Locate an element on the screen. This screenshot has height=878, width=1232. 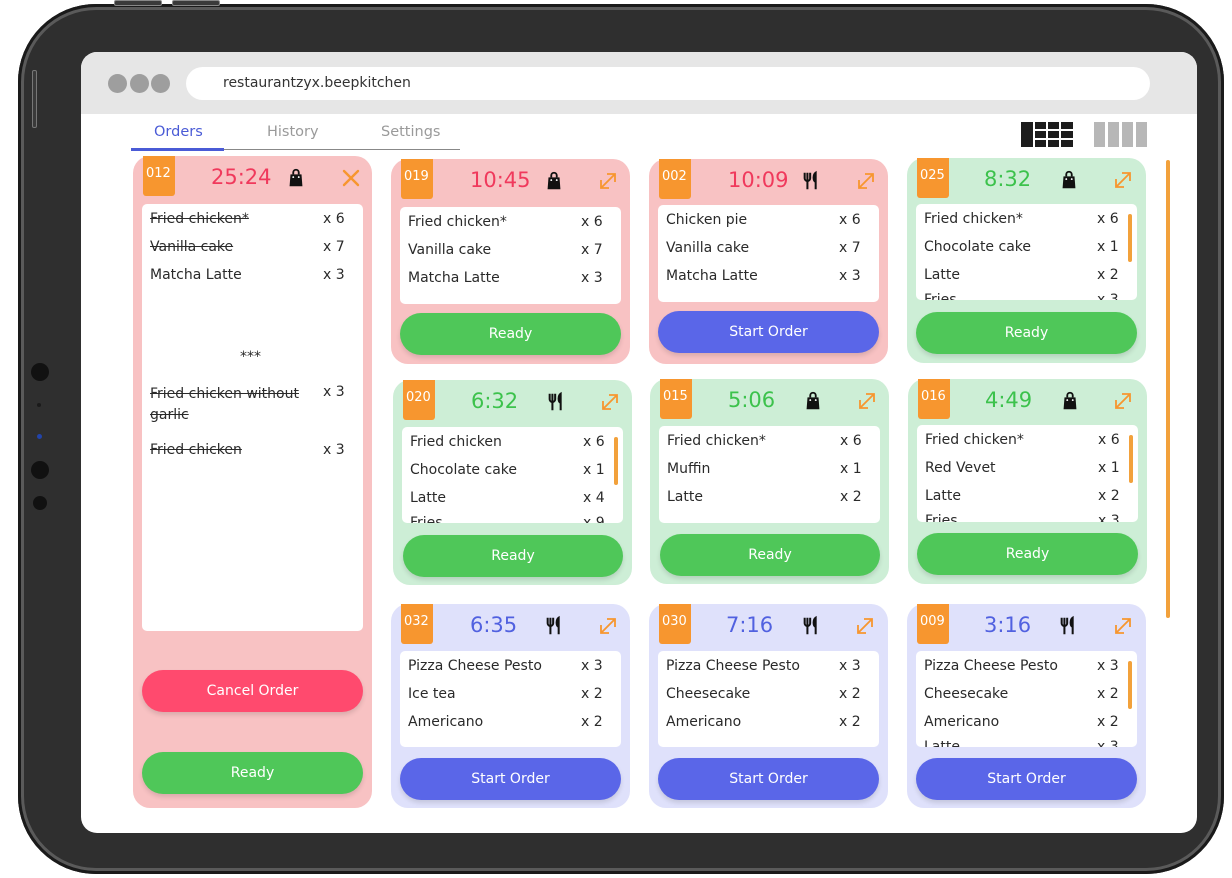
grid-view-icon is located at coordinates (1047, 134).